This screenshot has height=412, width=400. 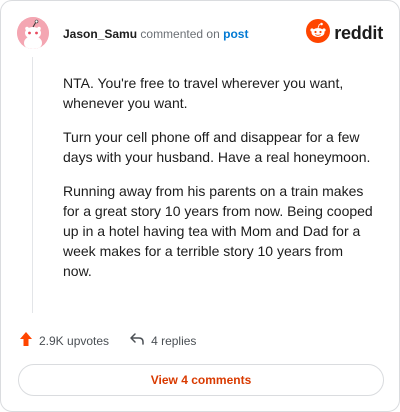 What do you see at coordinates (358, 33) in the screenshot?
I see `reddit-wordmark: reddit` at bounding box center [358, 33].